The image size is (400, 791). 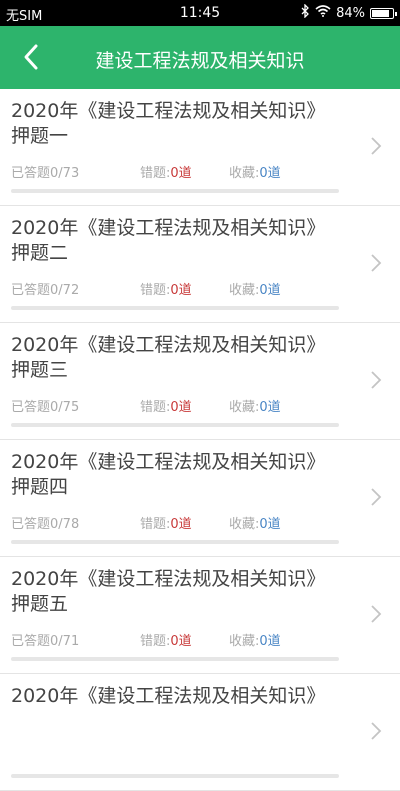 I want to click on item-title: 2020年《建设工程法规及相关知识》押题四, so click(x=168, y=474).